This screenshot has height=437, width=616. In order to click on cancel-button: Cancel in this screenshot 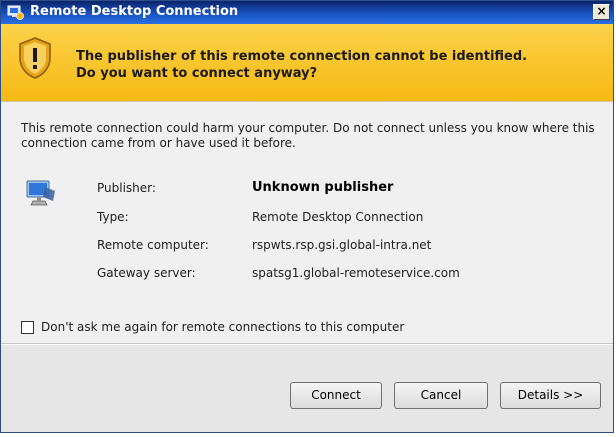, I will do `click(441, 395)`.